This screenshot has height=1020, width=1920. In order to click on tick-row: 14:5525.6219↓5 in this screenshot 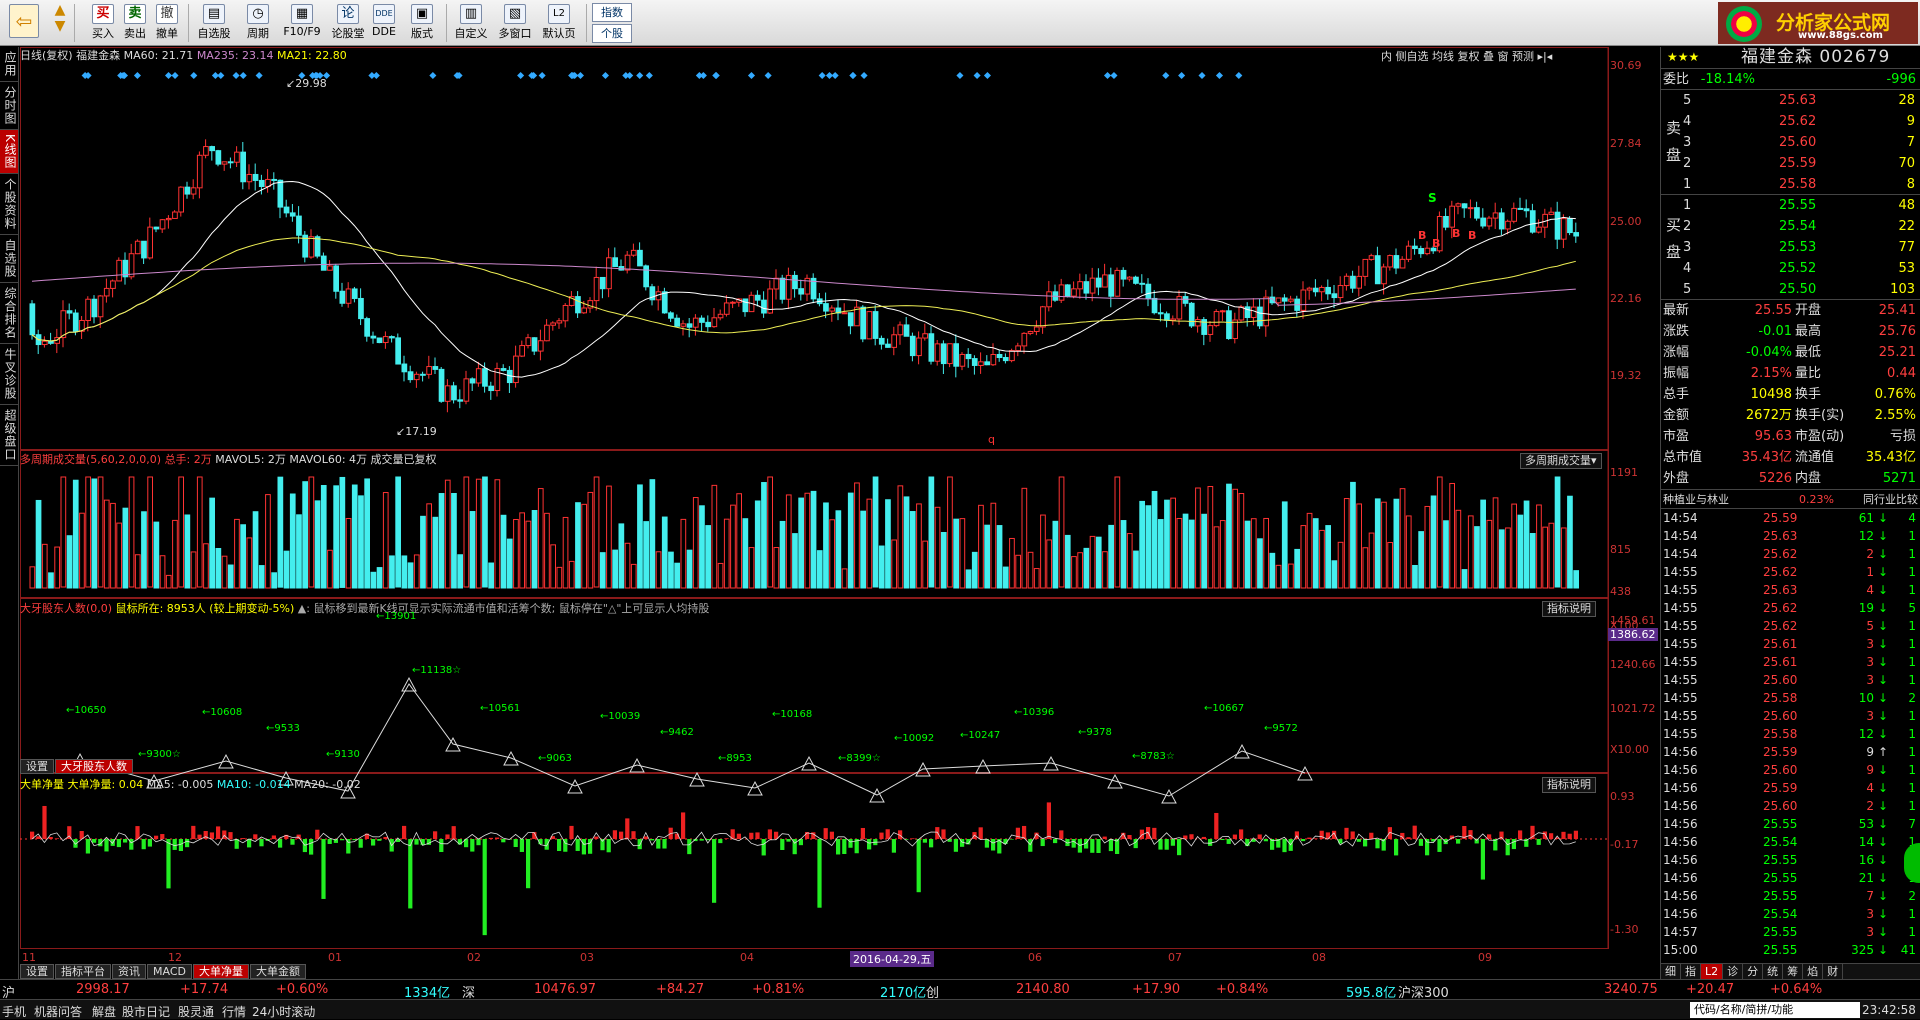, I will do `click(1790, 608)`.